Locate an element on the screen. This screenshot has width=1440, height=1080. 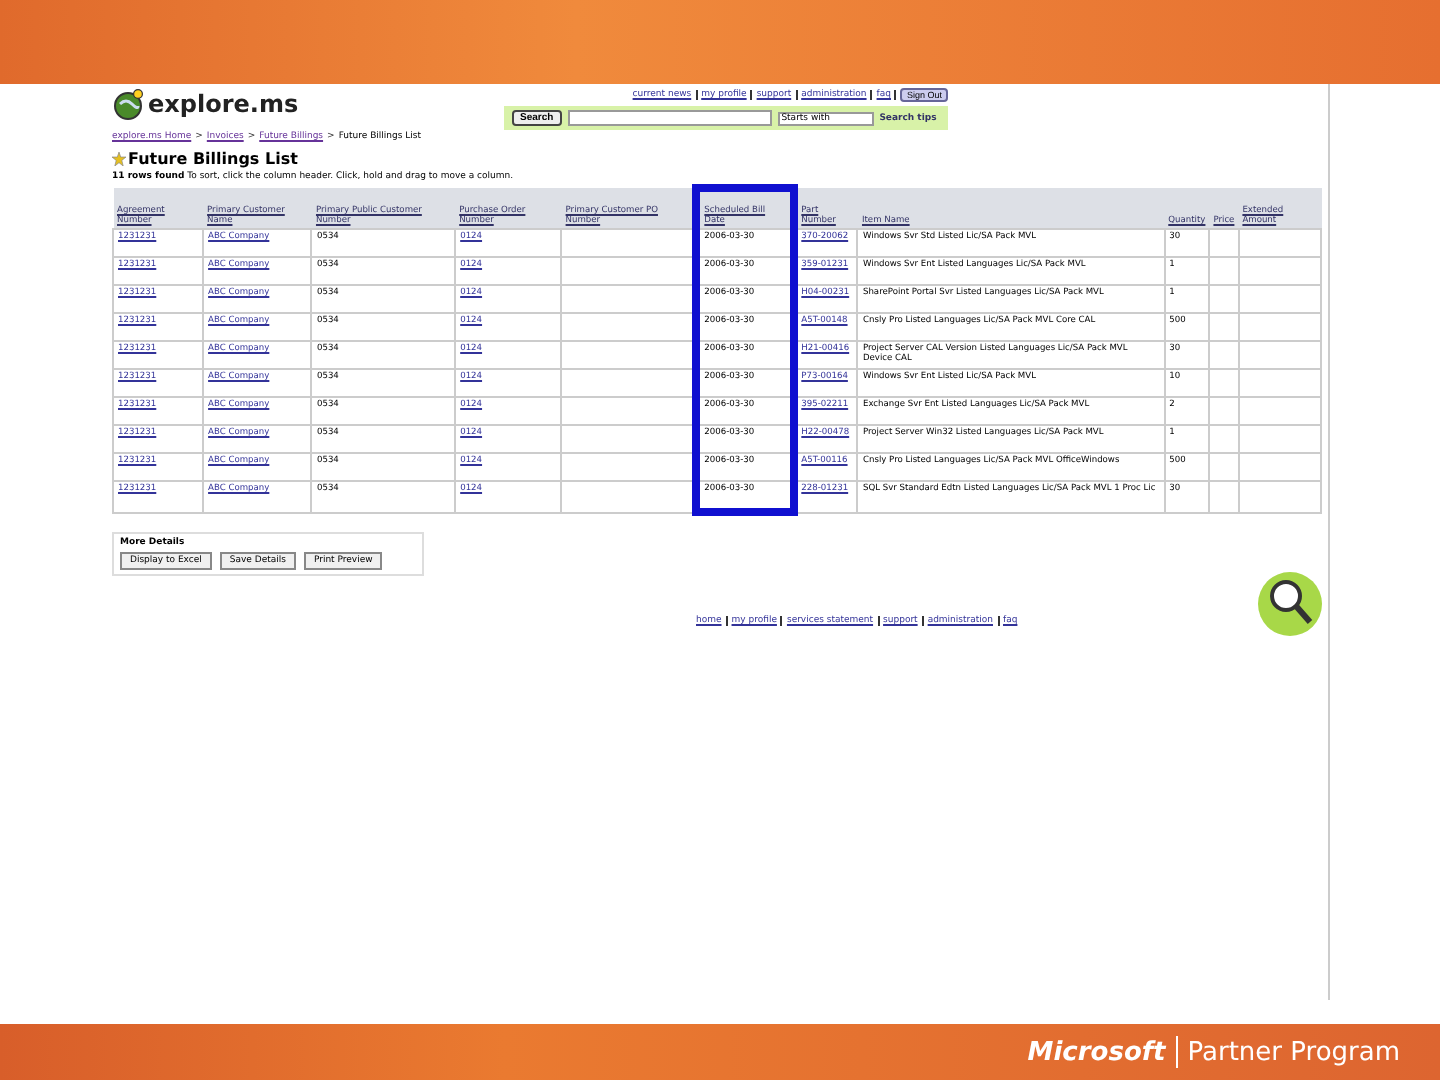
page-title: Future Billings List is located at coordinates (213, 159).